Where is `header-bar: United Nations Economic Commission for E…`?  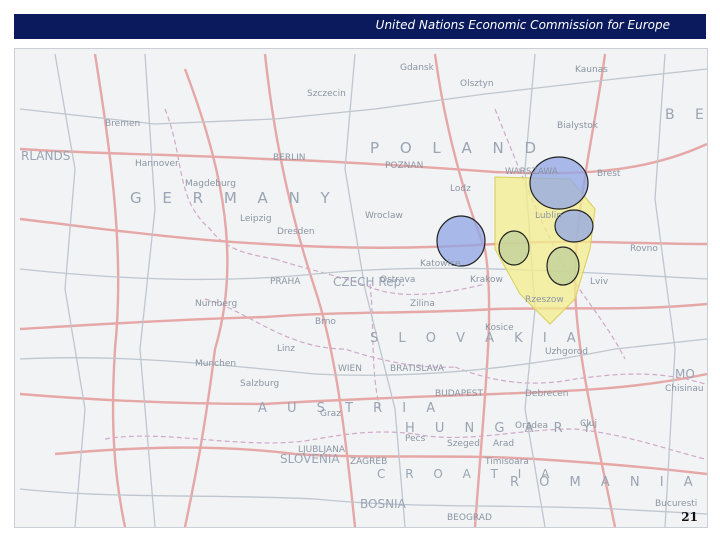
header-bar: United Nations Economic Commission for E… is located at coordinates (360, 26).